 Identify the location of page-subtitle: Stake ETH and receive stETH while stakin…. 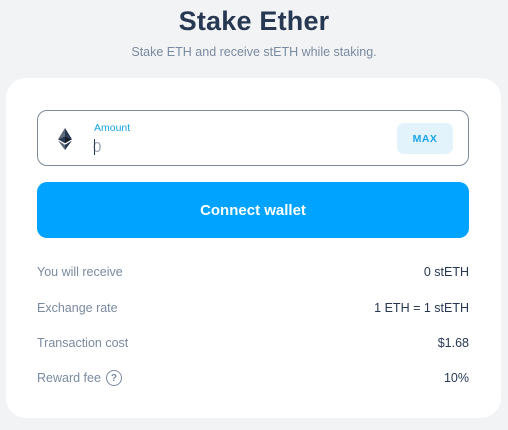
(254, 52).